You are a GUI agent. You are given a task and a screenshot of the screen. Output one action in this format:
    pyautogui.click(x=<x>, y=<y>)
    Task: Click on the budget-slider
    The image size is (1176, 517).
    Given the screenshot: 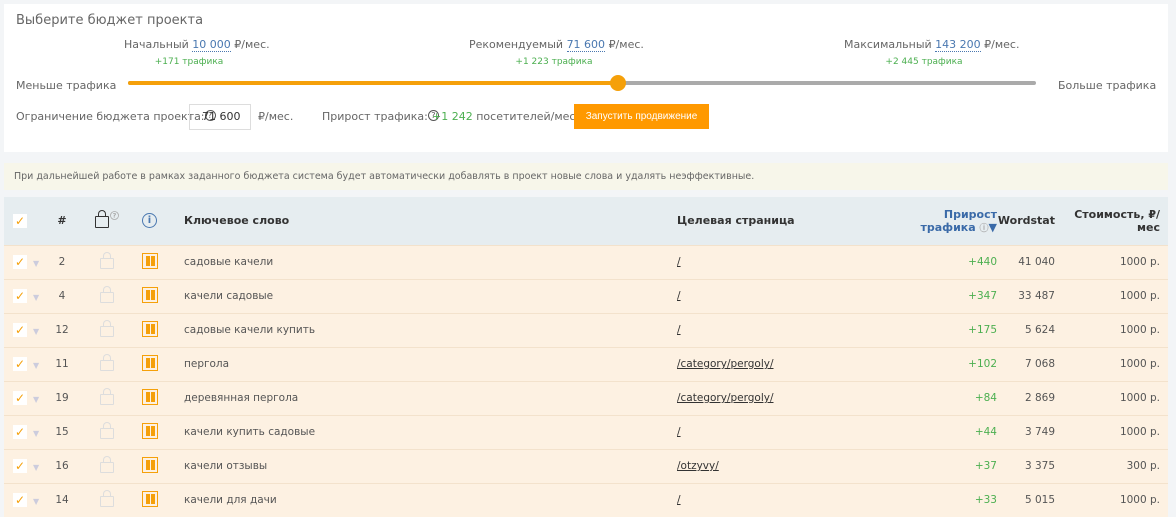 What is the action you would take?
    pyautogui.click(x=582, y=83)
    